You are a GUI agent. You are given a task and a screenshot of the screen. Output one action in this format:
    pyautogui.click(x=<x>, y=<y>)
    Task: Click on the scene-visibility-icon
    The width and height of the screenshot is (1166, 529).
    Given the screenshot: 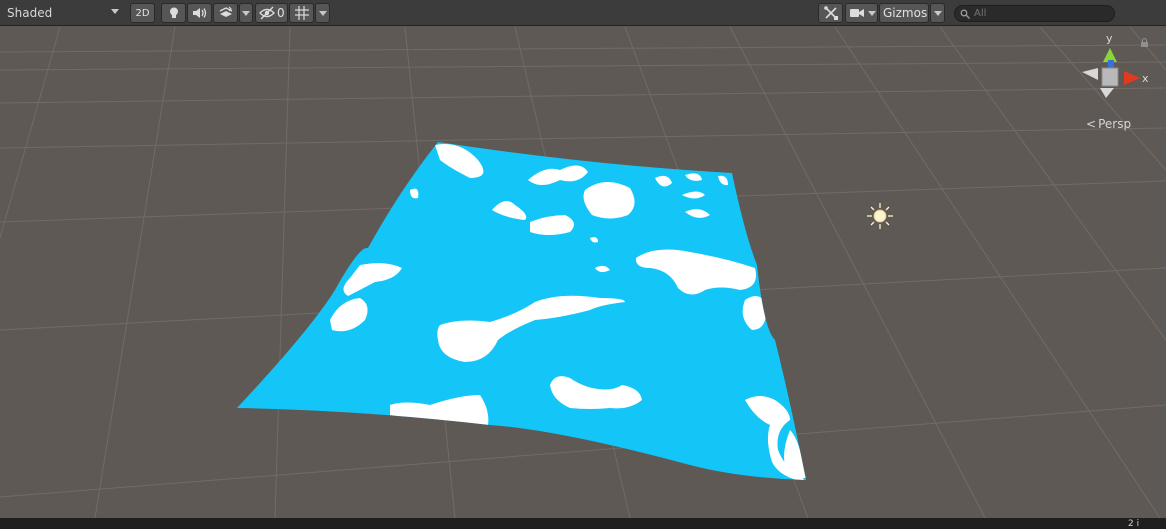 What is the action you would take?
    pyautogui.click(x=267, y=13)
    